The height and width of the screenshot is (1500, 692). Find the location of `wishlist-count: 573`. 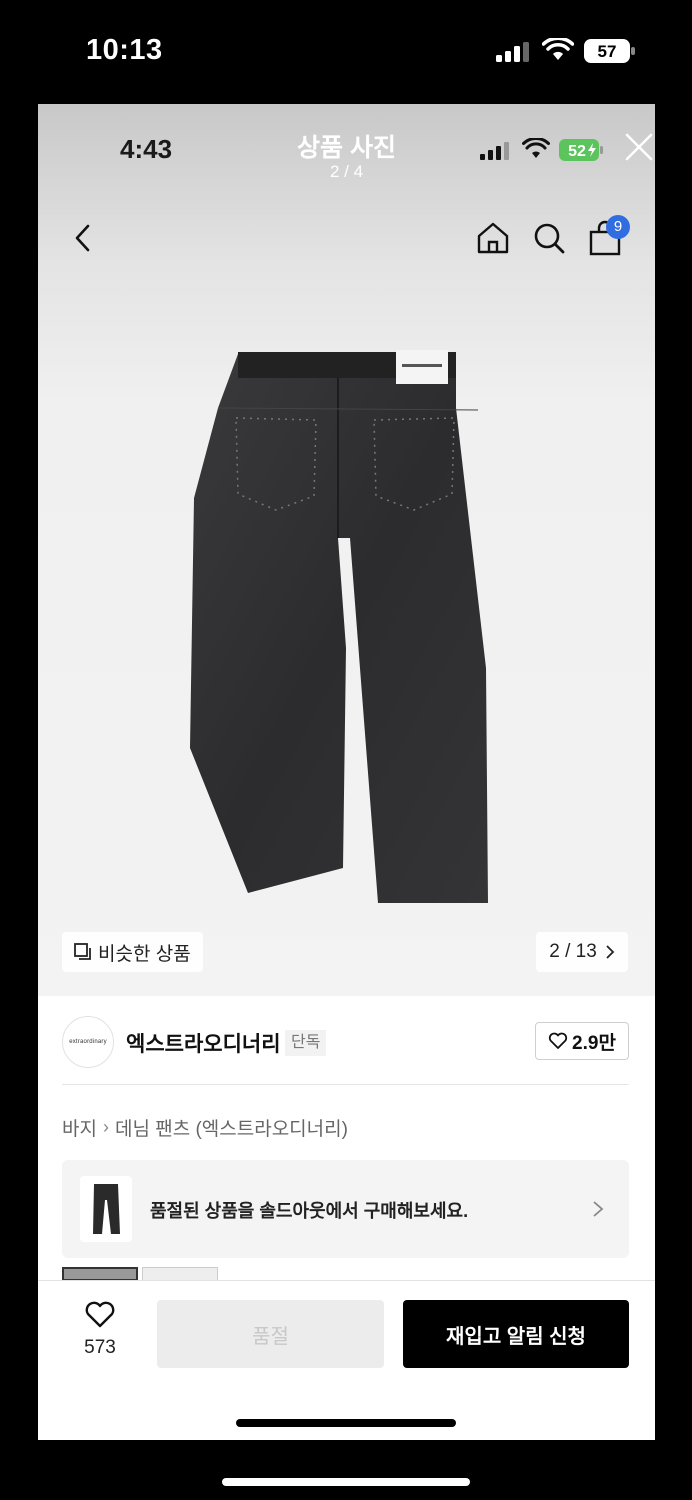

wishlist-count: 573 is located at coordinates (100, 1347).